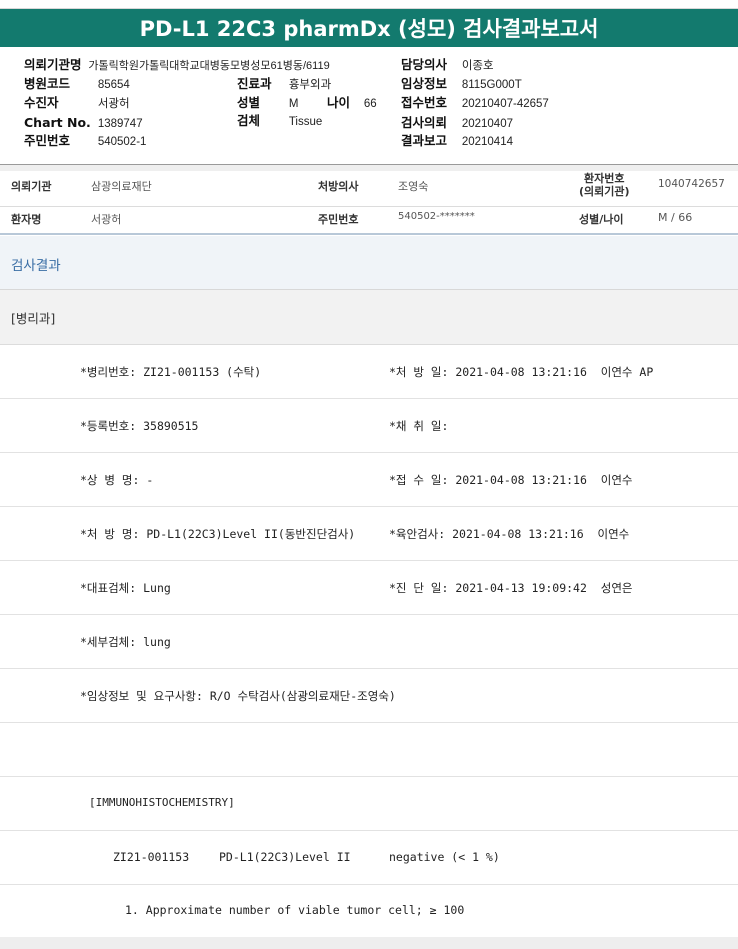  I want to click on institution-label: 의뢰기관, so click(31, 186).